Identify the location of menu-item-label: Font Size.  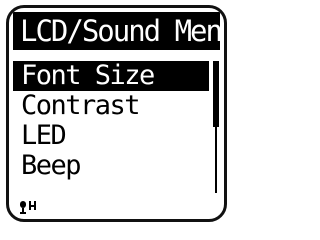
(88, 75).